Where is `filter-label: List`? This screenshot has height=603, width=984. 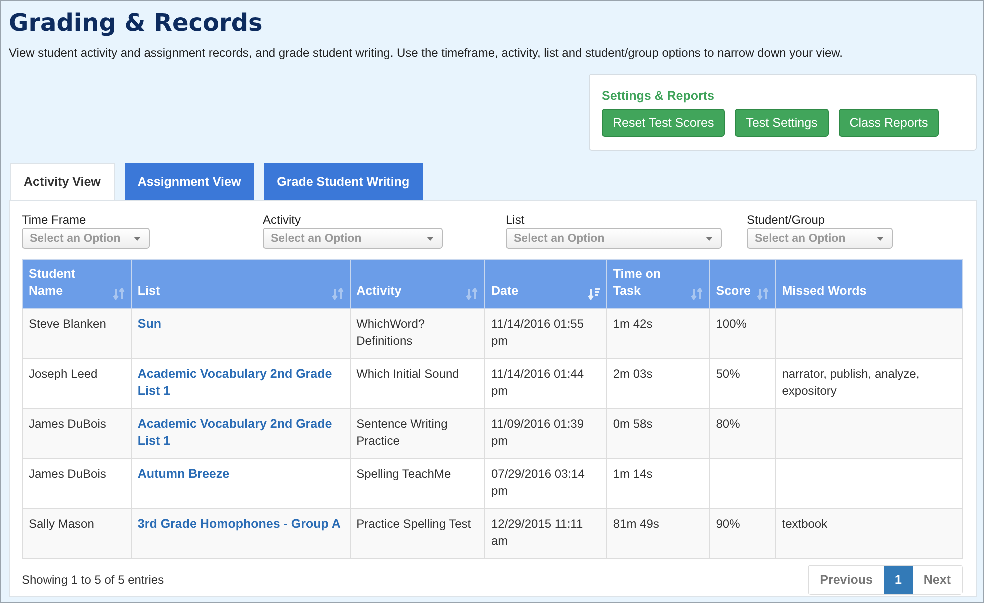
filter-label: List is located at coordinates (516, 220).